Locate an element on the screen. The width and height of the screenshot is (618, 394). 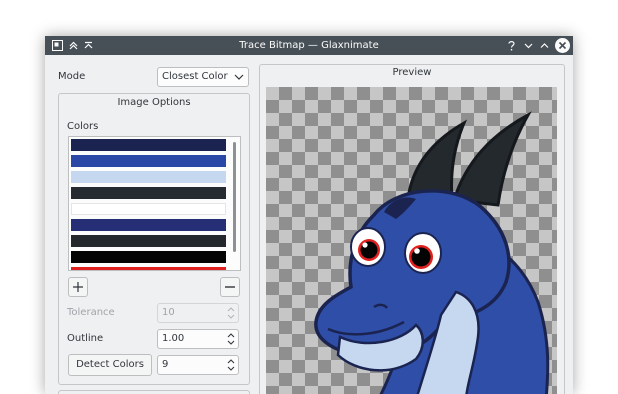
outline-label: Outline is located at coordinates (85, 338).